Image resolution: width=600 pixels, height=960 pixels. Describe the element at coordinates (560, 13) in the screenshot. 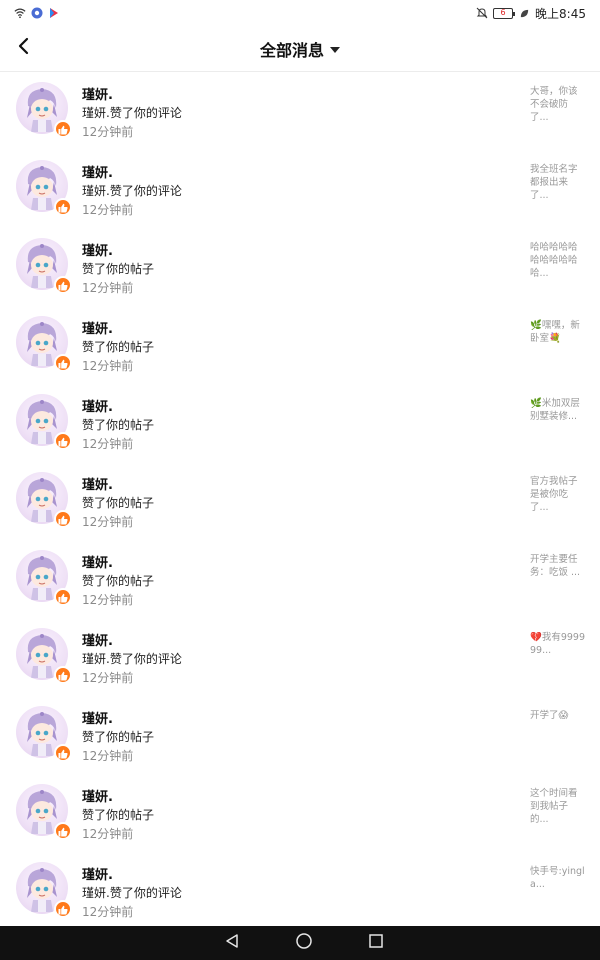

I see `status-time: 晚上8:45` at that location.